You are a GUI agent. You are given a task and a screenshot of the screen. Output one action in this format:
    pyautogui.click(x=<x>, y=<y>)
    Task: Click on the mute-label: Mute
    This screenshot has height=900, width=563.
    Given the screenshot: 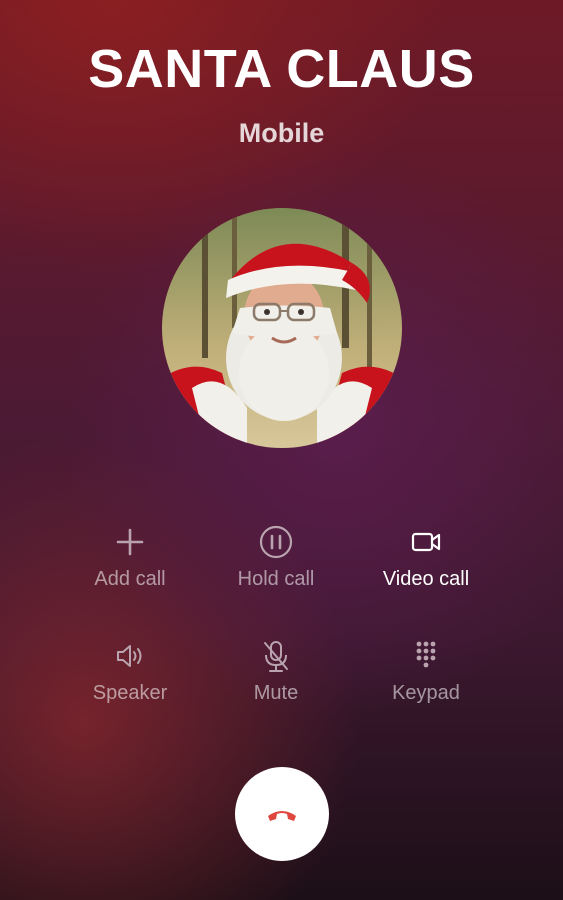 What is the action you would take?
    pyautogui.click(x=276, y=693)
    